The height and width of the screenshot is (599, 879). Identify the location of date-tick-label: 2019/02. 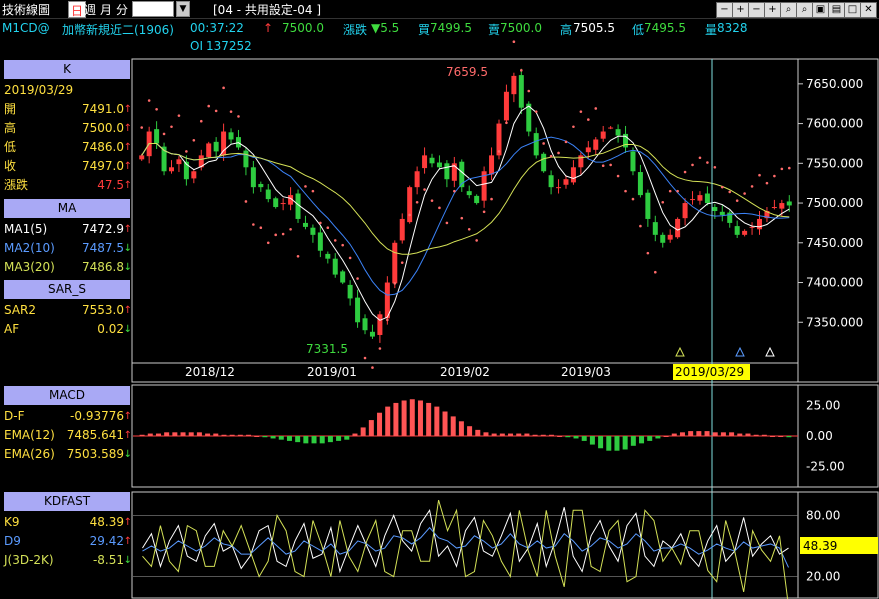
(465, 372).